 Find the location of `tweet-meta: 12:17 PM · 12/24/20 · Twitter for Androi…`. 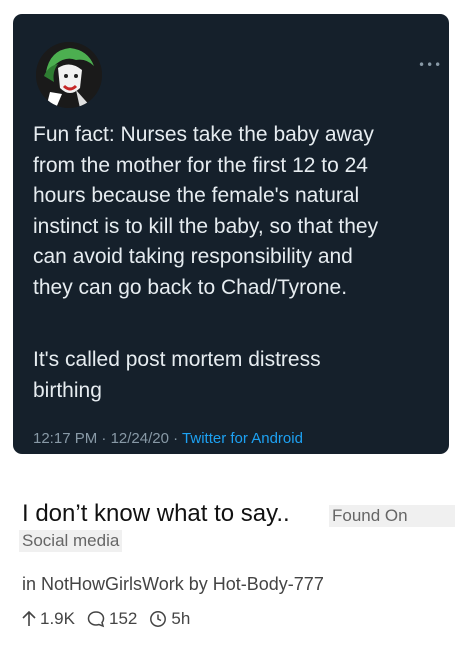

tweet-meta: 12:17 PM · 12/24/20 · Twitter for Androi… is located at coordinates (168, 438).